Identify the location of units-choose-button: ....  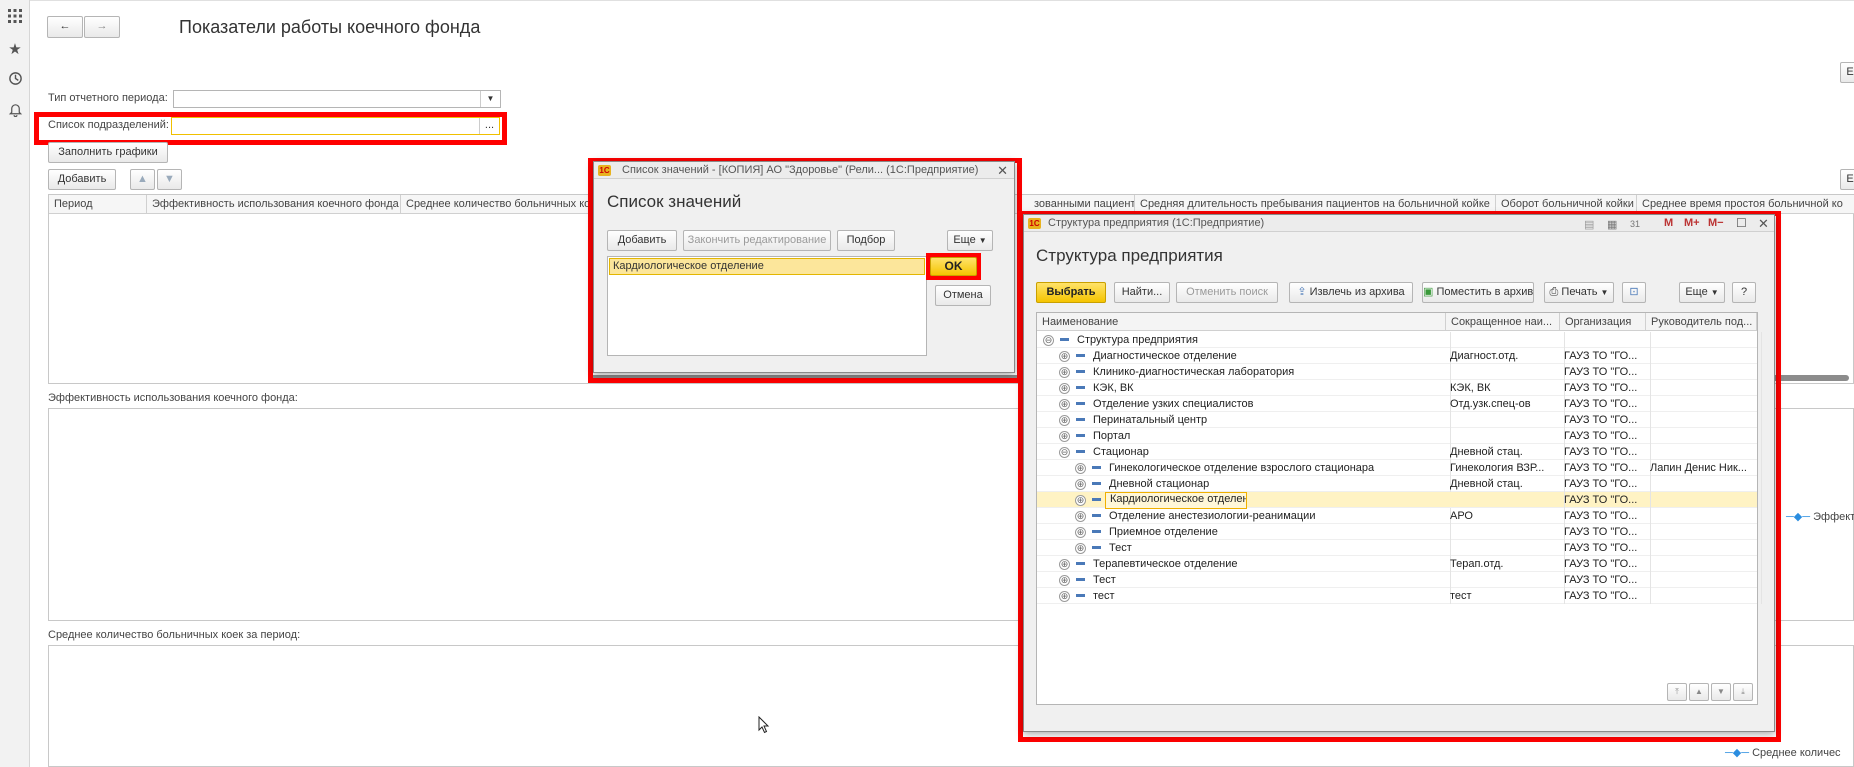
(489, 126).